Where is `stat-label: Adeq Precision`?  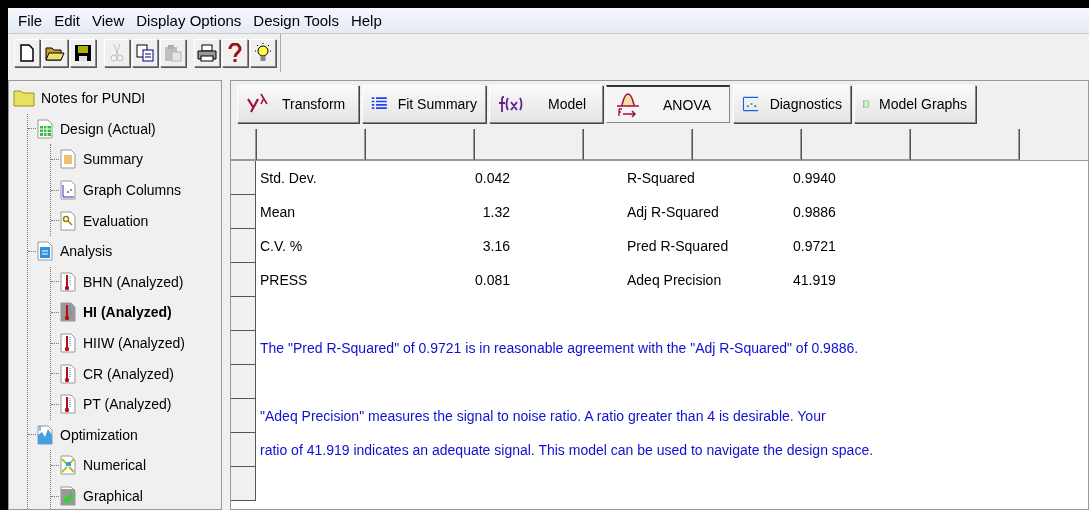 stat-label: Adeq Precision is located at coordinates (675, 280).